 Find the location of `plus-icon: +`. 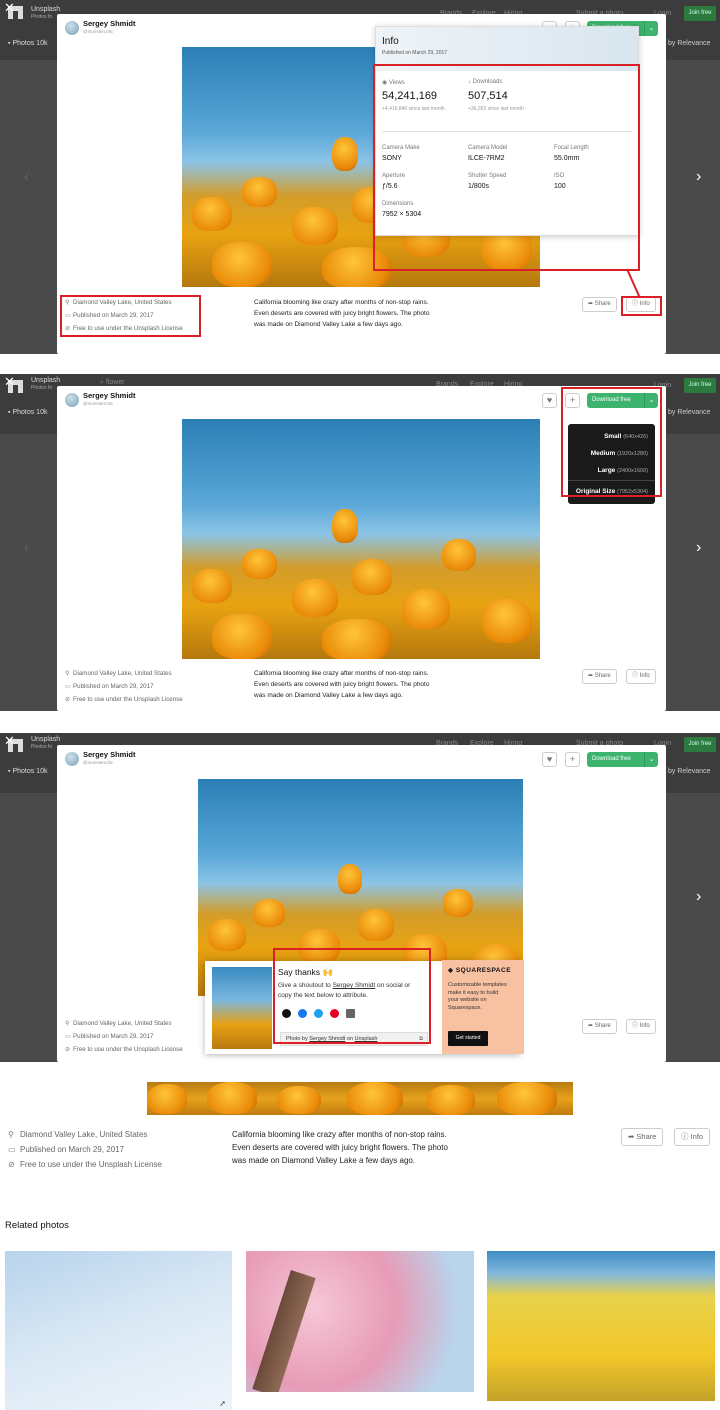

plus-icon: + is located at coordinates (572, 759).